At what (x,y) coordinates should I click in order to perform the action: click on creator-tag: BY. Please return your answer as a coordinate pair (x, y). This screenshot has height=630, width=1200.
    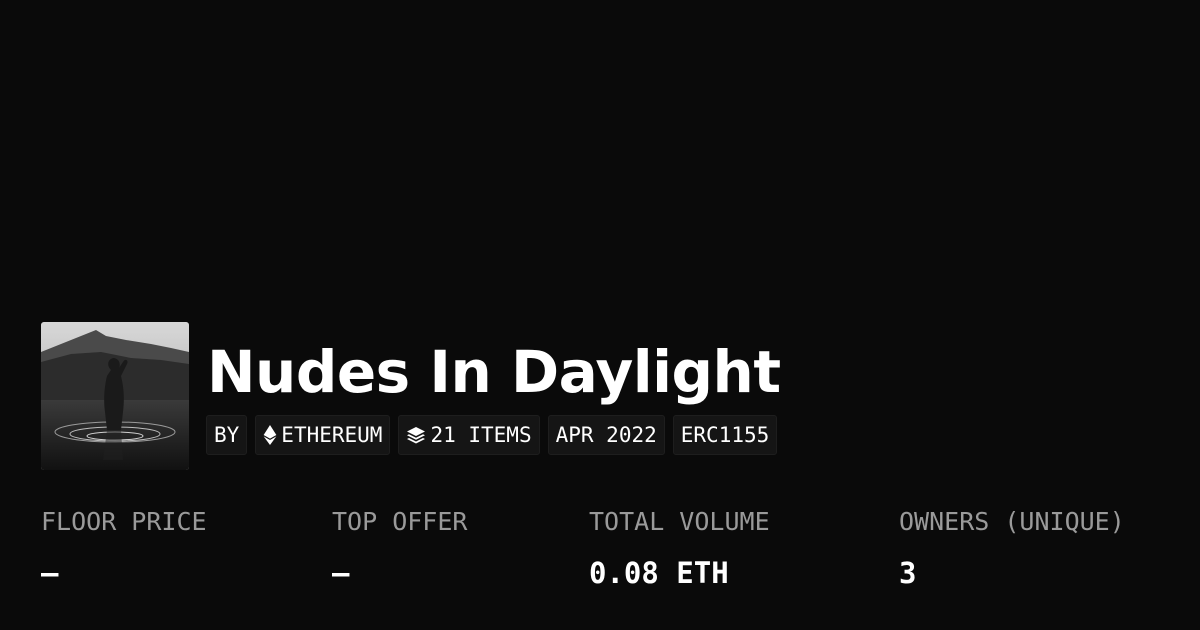
    Looking at the image, I should click on (227, 435).